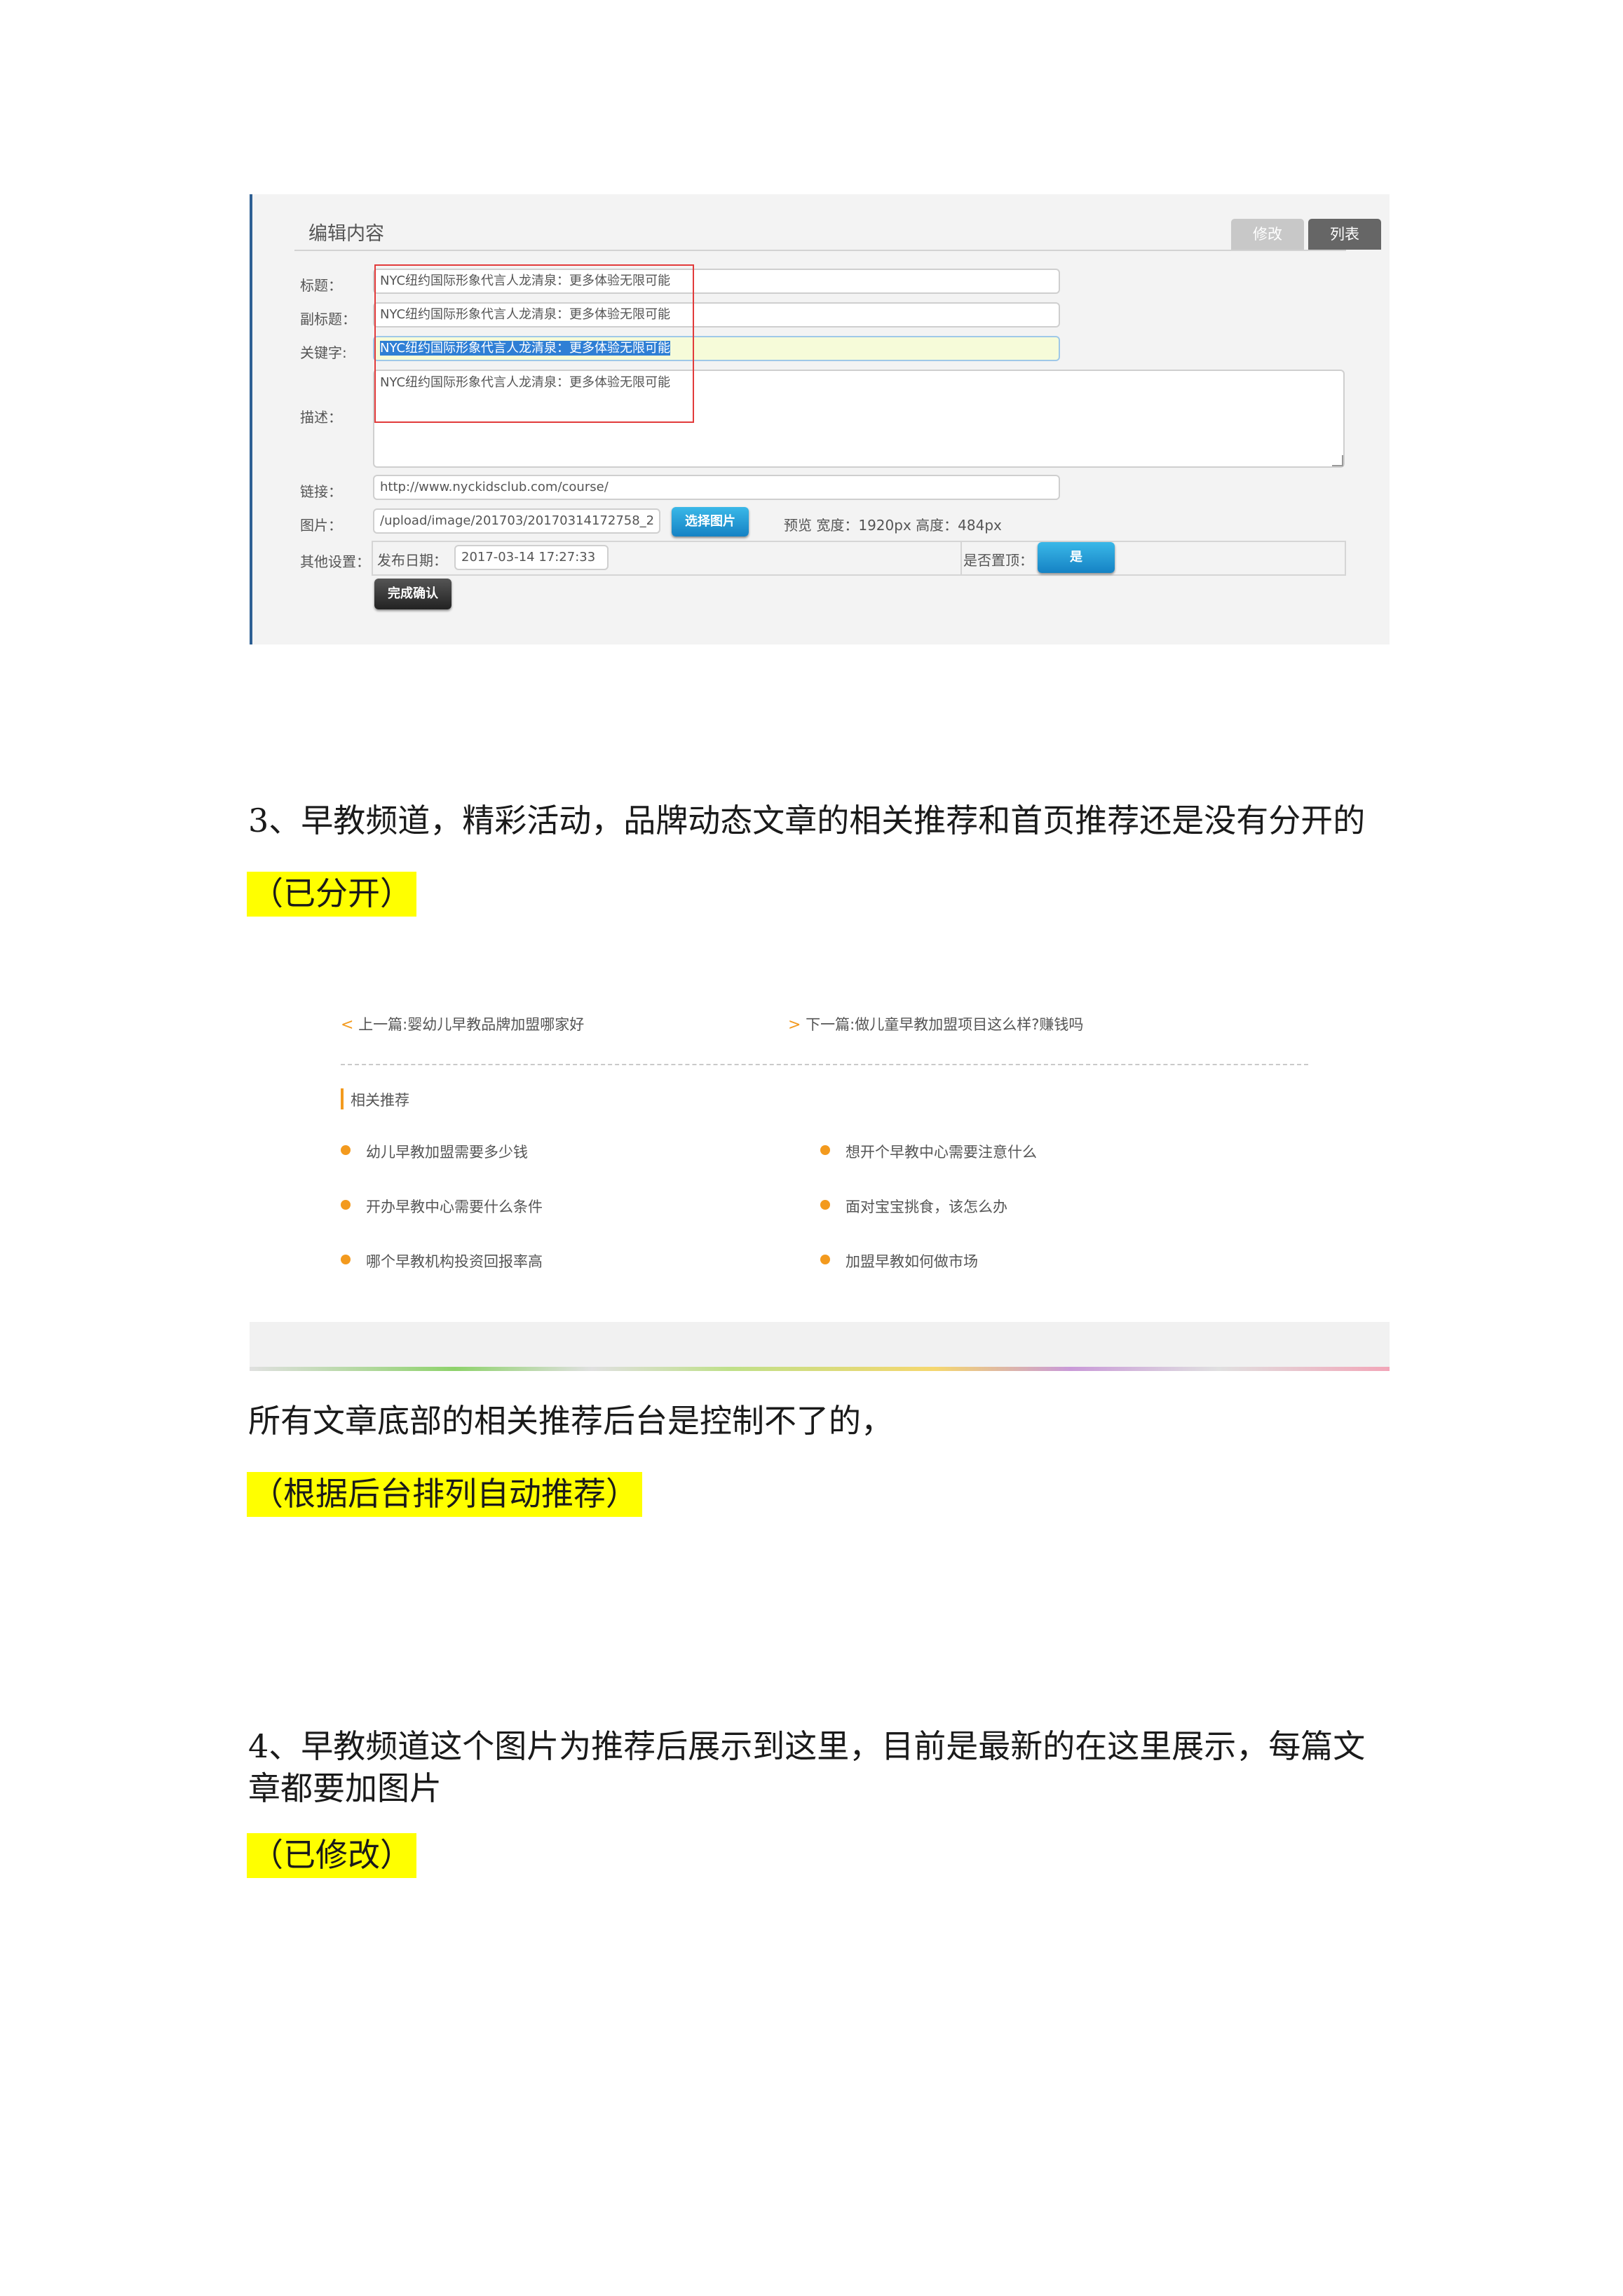  Describe the element at coordinates (454, 1261) in the screenshot. I see `related-item-left-3: 哪个早教机构投资回报率高` at that location.